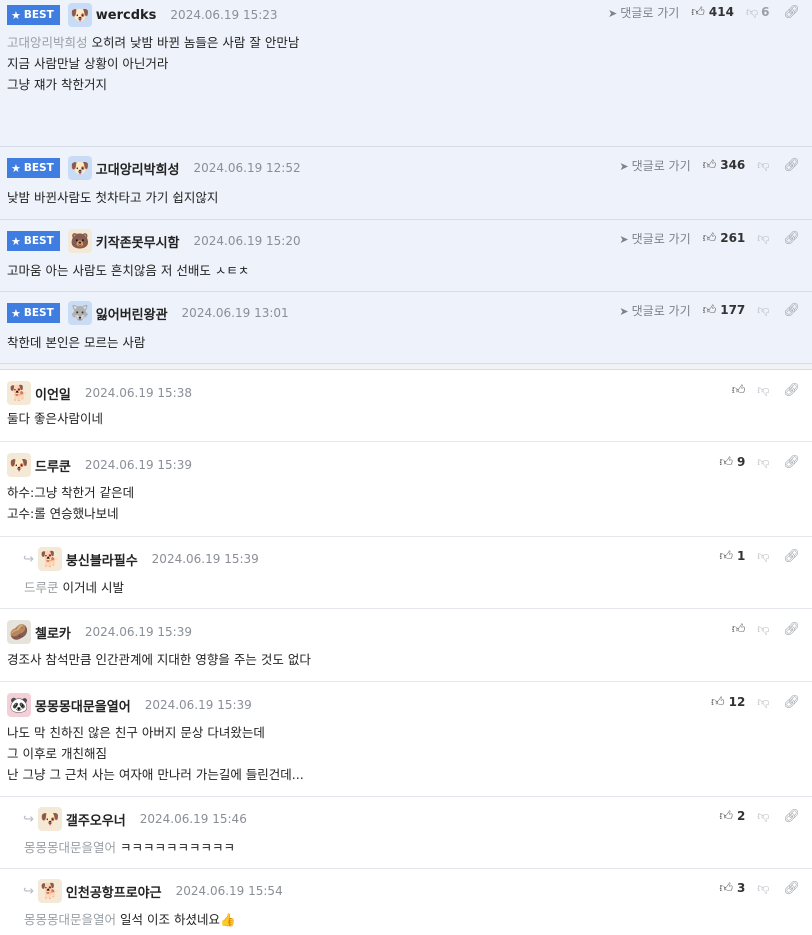 The width and height of the screenshot is (812, 935). Describe the element at coordinates (114, 891) in the screenshot. I see `nickname: 인천공항프로야근` at that location.